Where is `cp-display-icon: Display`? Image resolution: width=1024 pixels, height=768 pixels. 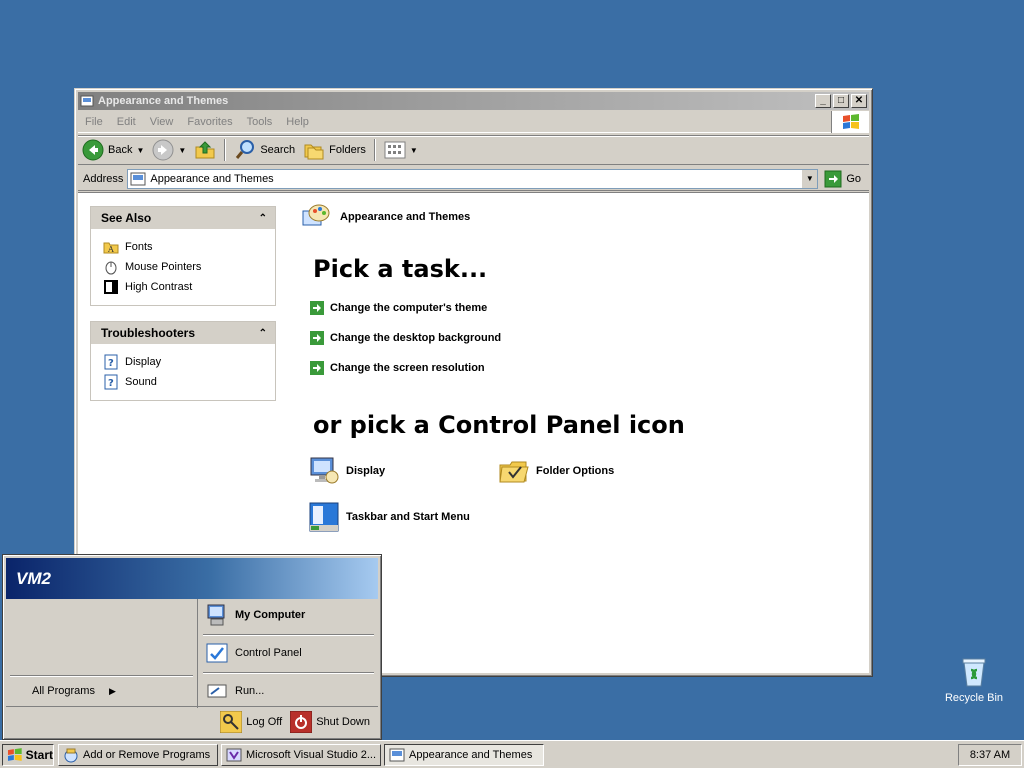 cp-display-icon: Display is located at coordinates (346, 471).